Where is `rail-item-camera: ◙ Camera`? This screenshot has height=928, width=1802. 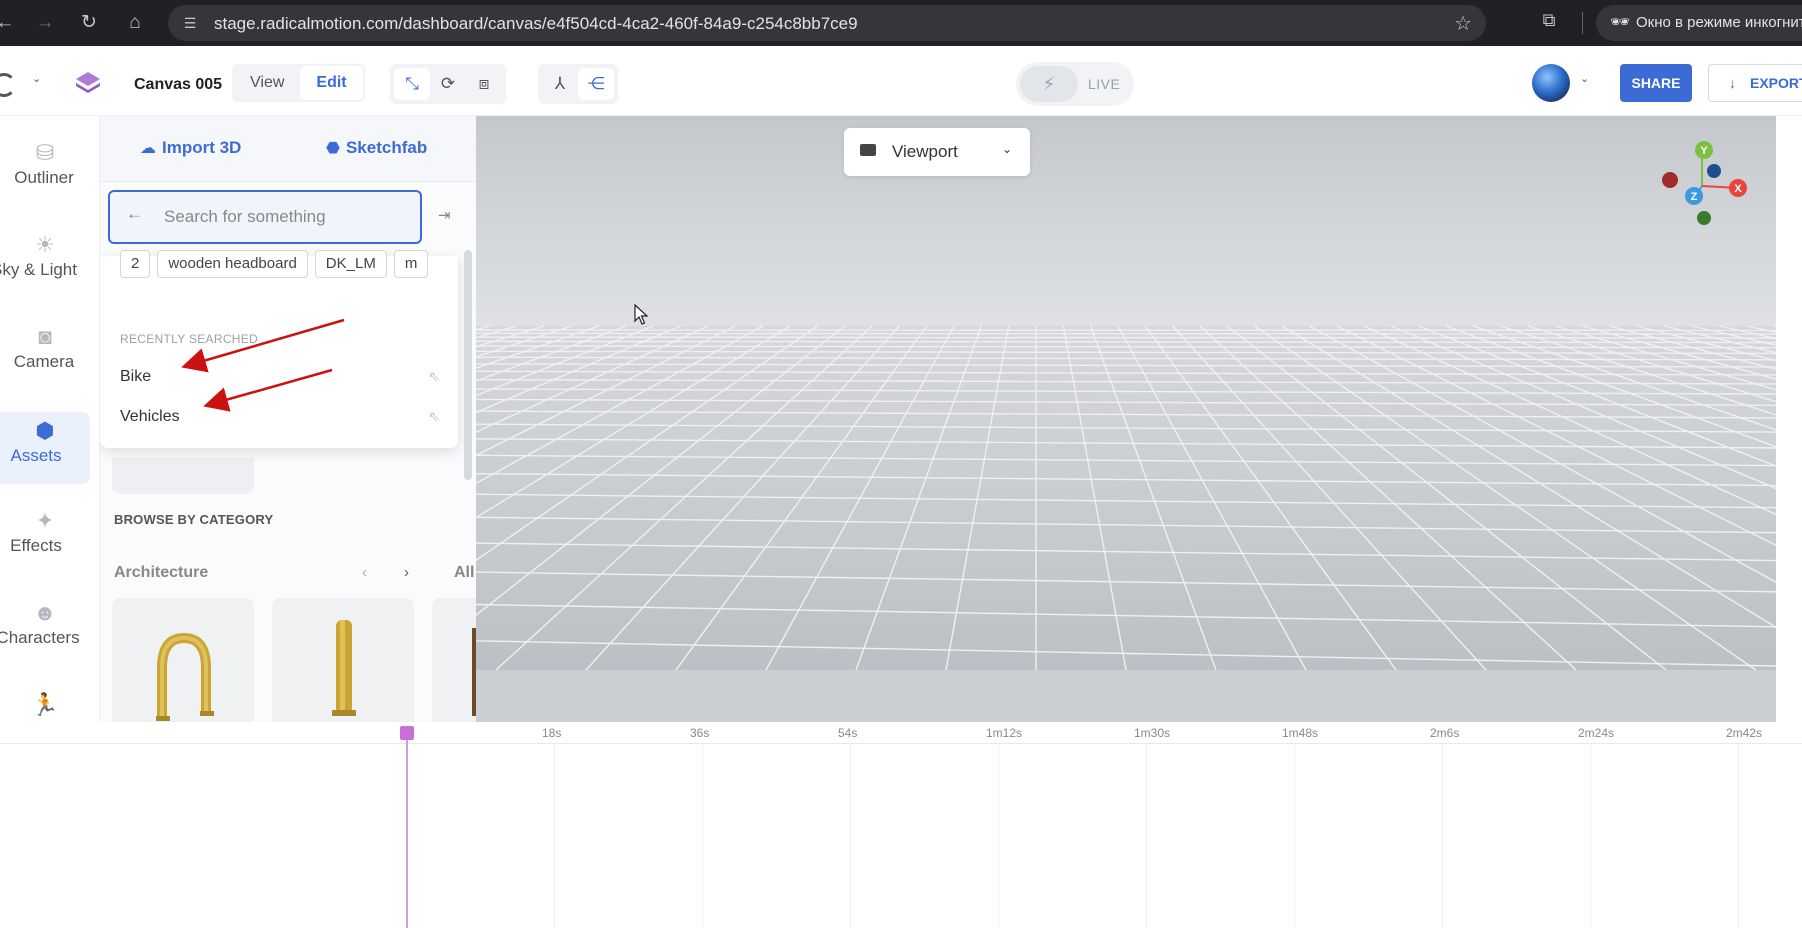 rail-item-camera: ◙ Camera is located at coordinates (45, 358).